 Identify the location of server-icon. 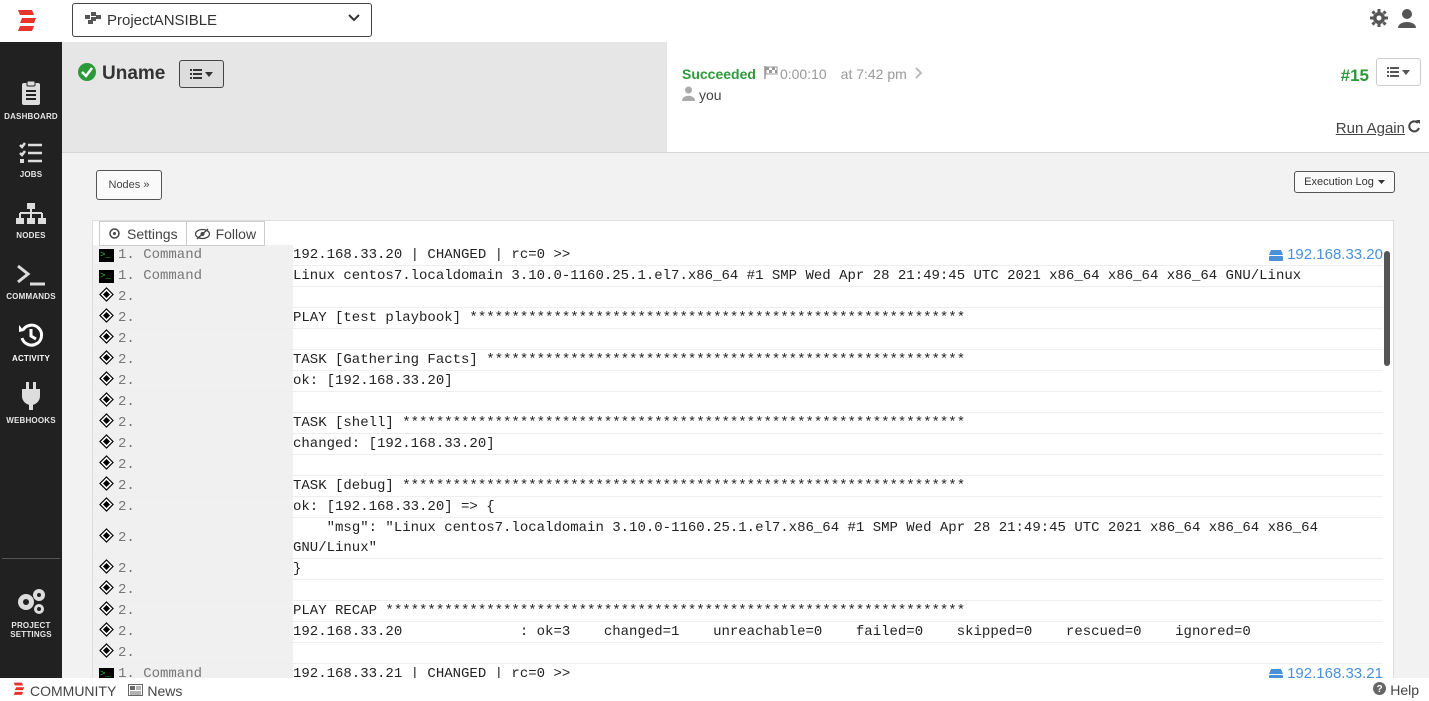
(1276, 255).